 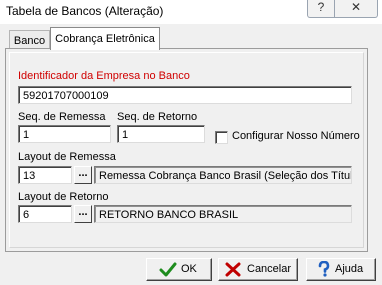 I want to click on close-button: ✕, so click(x=356, y=9).